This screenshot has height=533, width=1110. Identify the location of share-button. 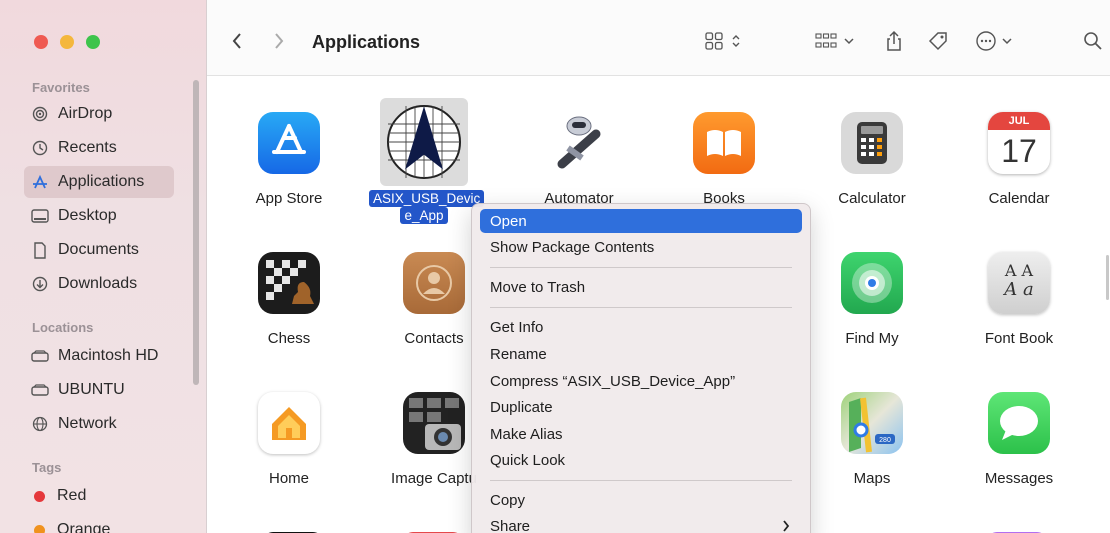
(894, 41).